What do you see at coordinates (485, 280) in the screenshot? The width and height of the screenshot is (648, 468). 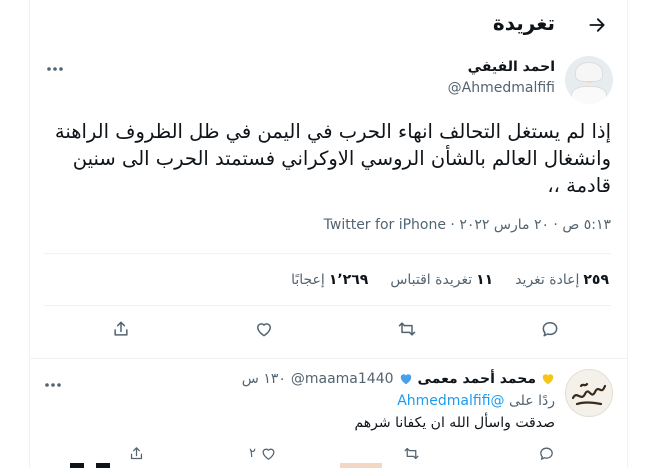 I see `quotes-count: ١١` at bounding box center [485, 280].